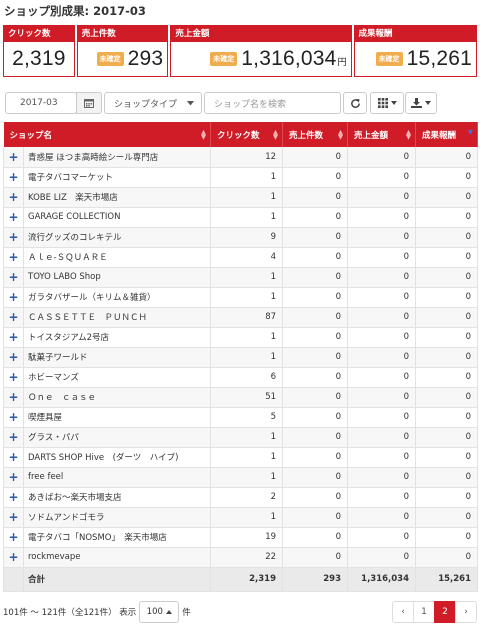  Describe the element at coordinates (247, 134) in the screenshot. I see `column-header-clicks: クリック数 ▲ ▼` at that location.